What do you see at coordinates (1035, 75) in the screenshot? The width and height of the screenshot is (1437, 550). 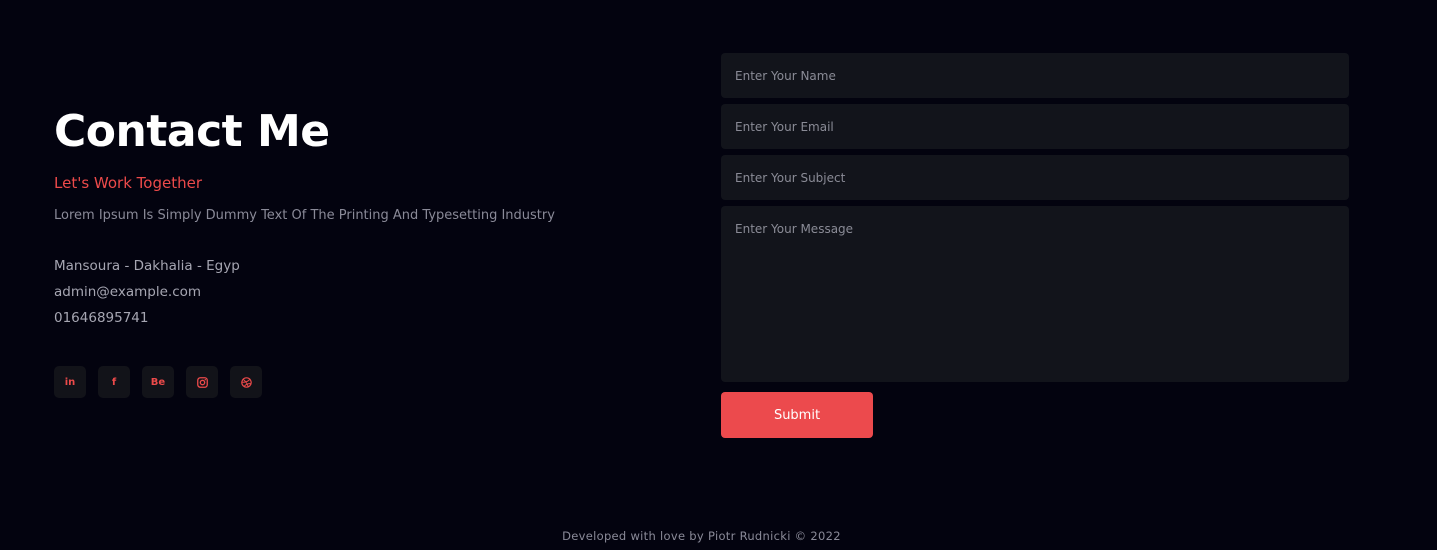 I see `name-input` at bounding box center [1035, 75].